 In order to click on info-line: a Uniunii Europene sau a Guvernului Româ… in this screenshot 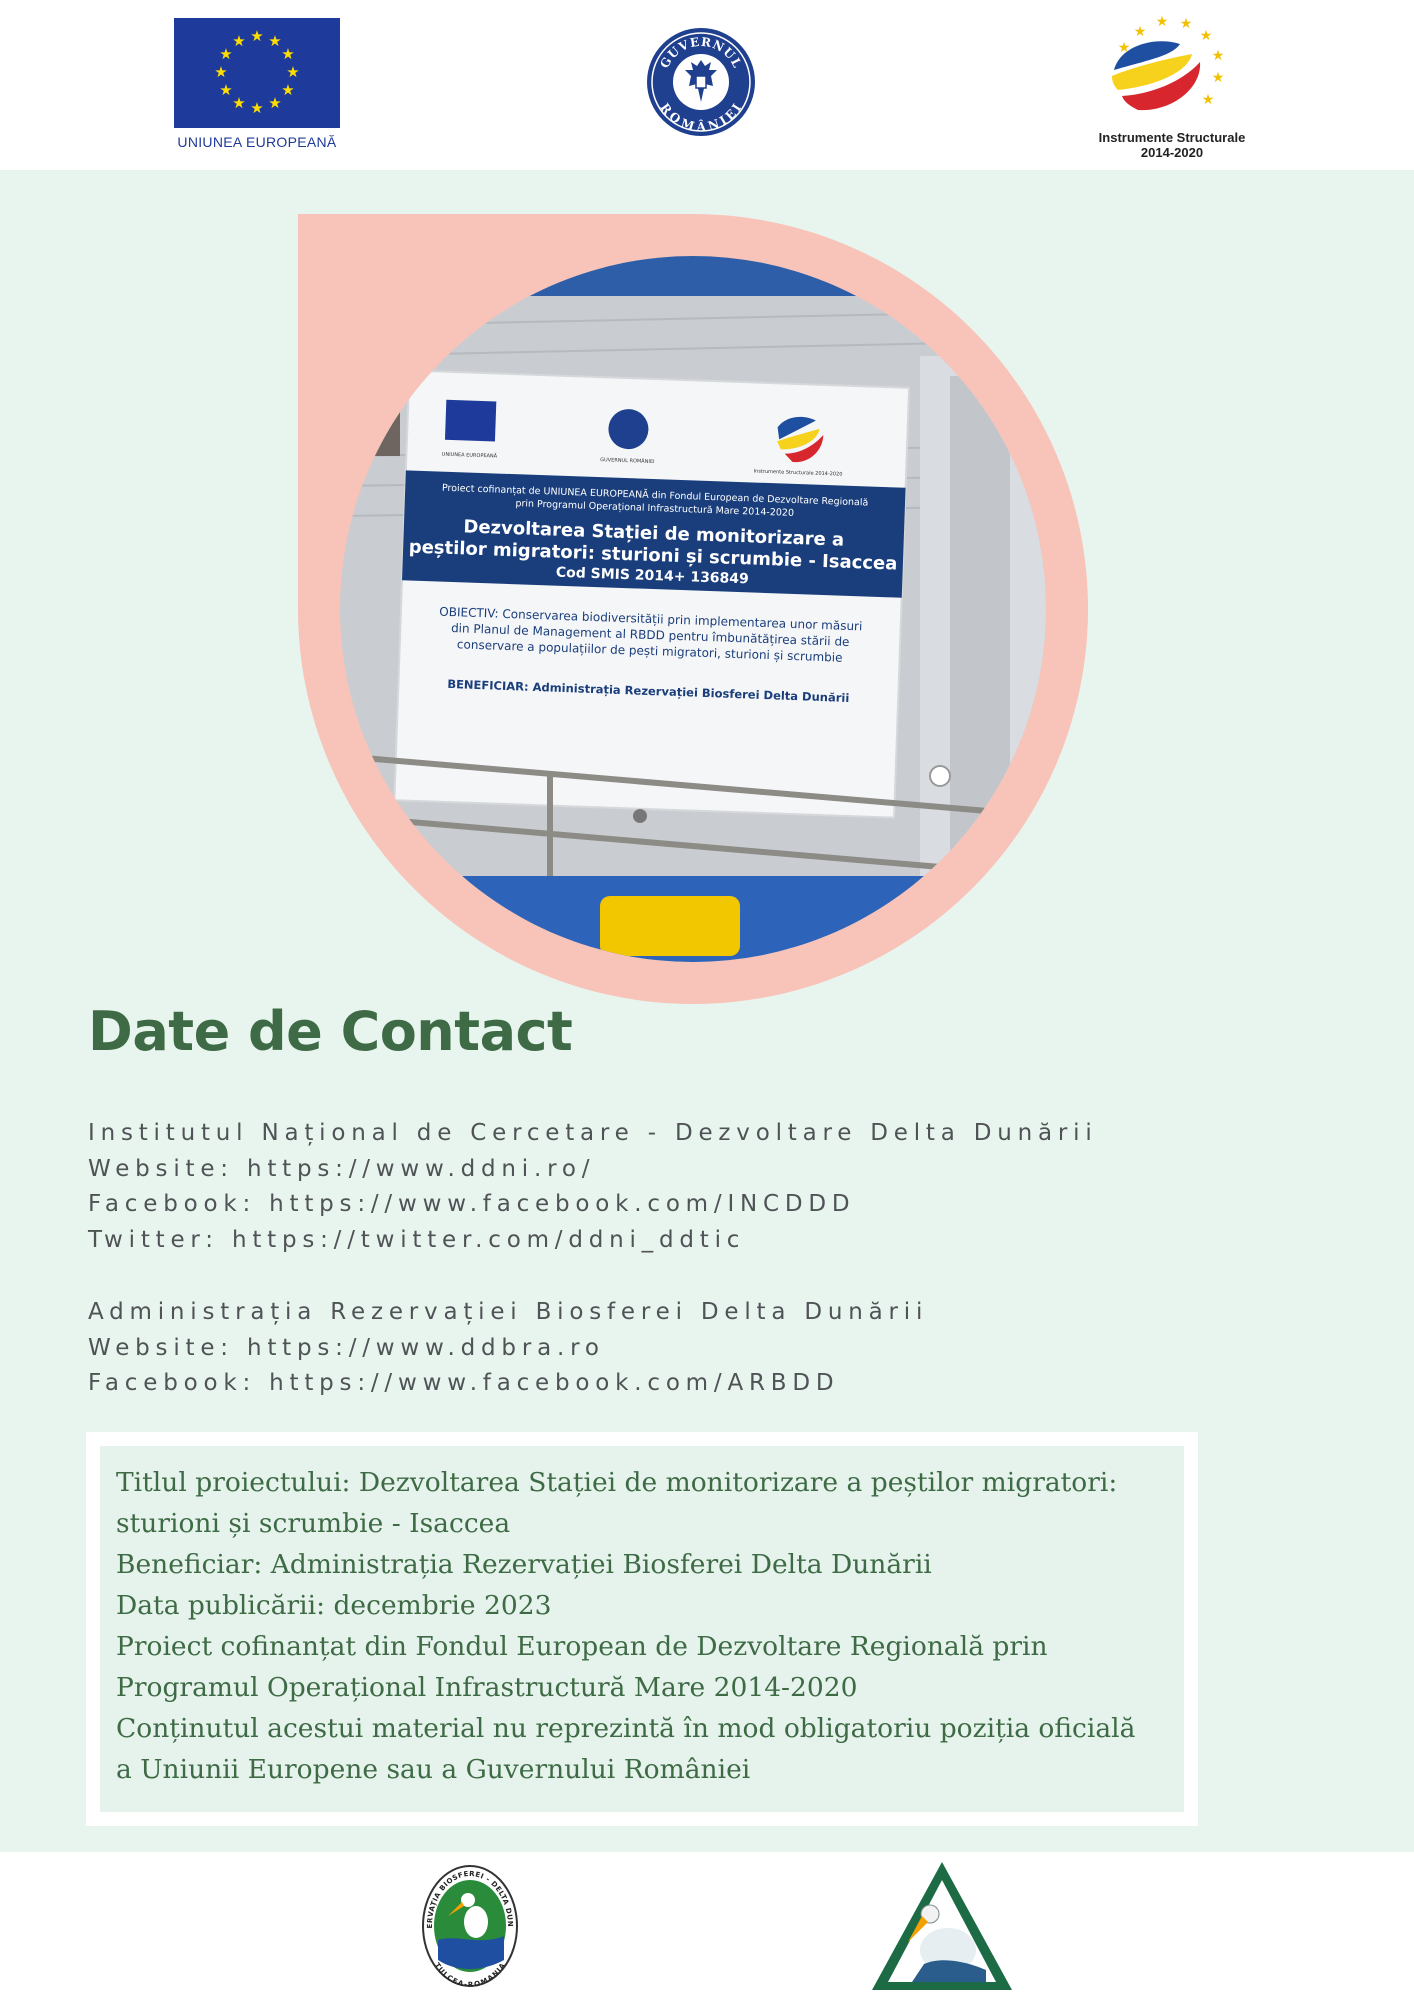, I will do `click(433, 1769)`.